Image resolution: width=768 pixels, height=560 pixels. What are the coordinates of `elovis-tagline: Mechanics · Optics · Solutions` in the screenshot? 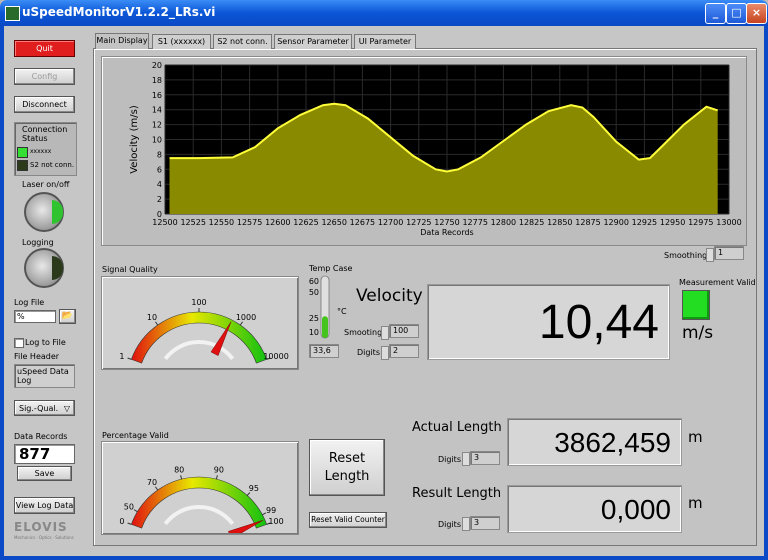 It's located at (44, 537).